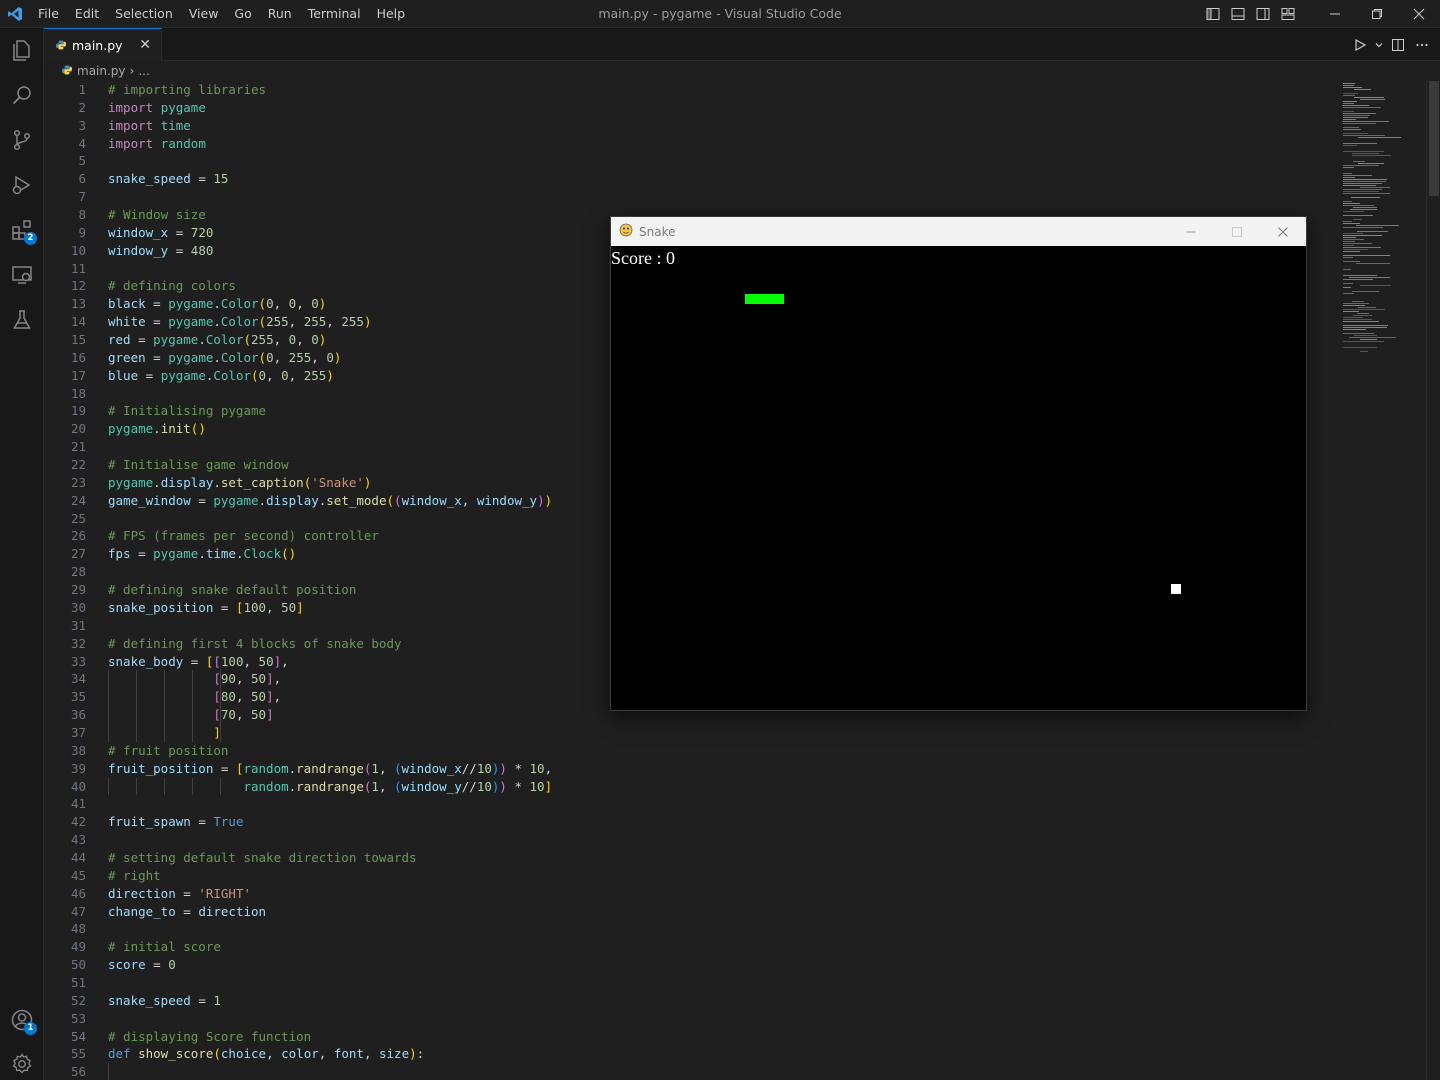 This screenshot has width=1440, height=1080. I want to click on source-control-icon, so click(22, 140).